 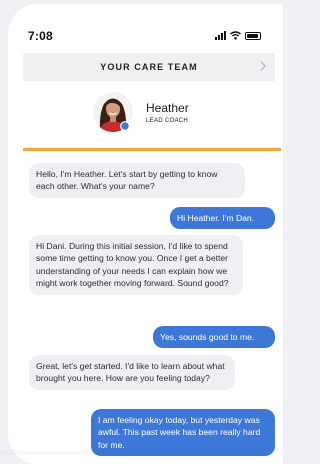 I want to click on coach-name: Heather, so click(x=167, y=108).